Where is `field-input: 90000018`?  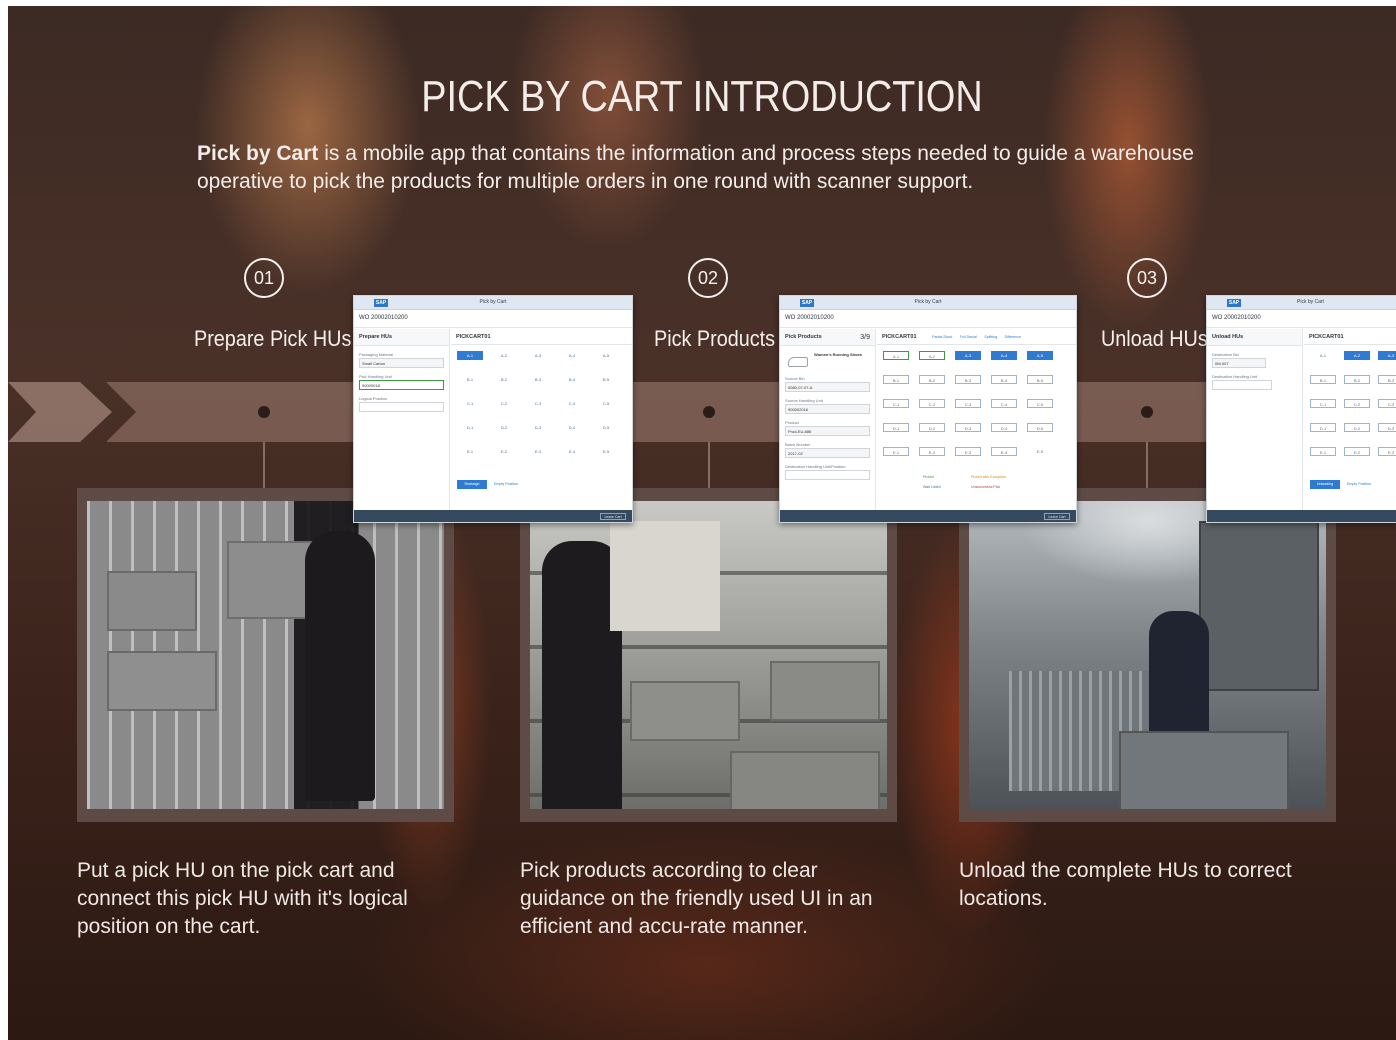
field-input: 90000018 is located at coordinates (401, 385).